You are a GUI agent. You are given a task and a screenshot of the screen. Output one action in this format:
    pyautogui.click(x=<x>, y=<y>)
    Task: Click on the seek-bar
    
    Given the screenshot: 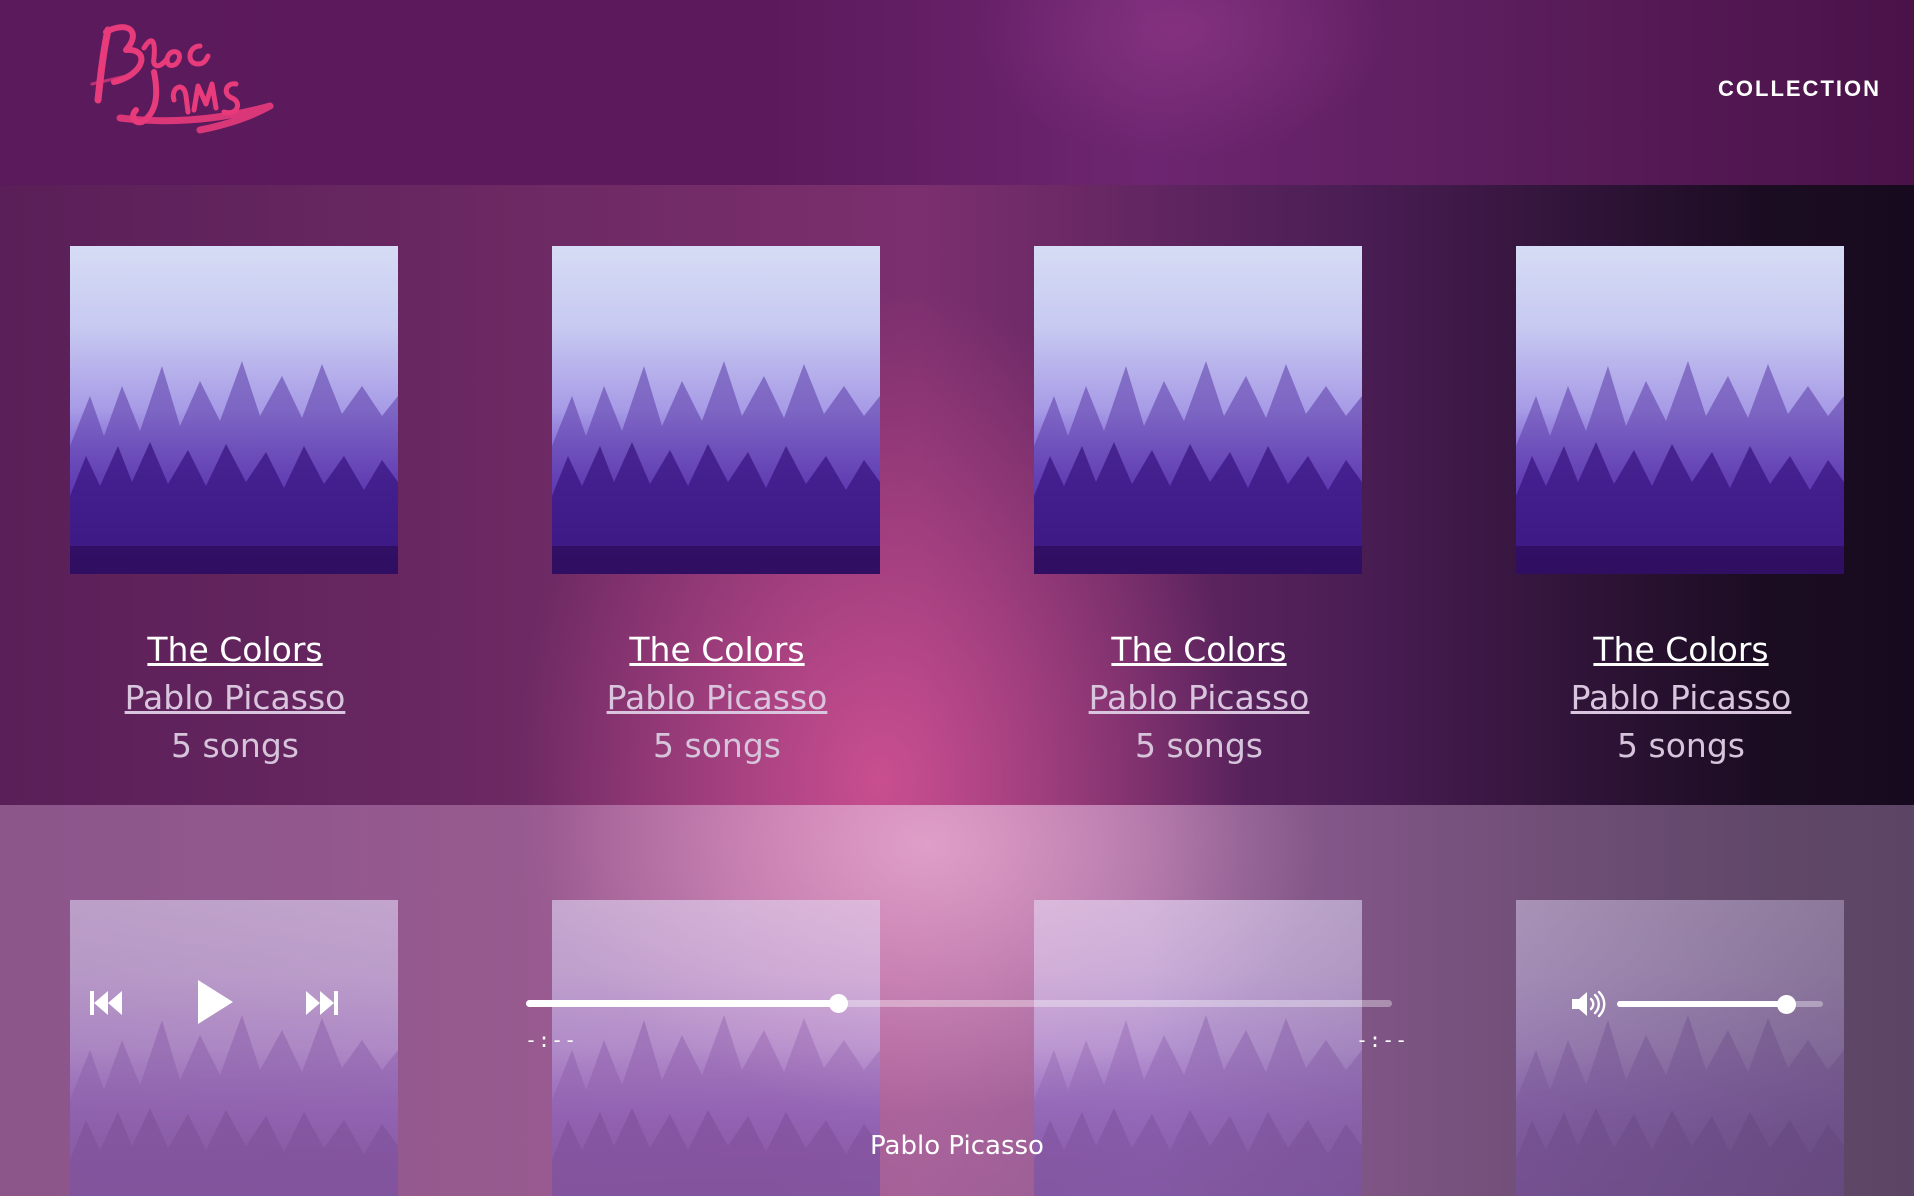 What is the action you would take?
    pyautogui.click(x=959, y=1003)
    